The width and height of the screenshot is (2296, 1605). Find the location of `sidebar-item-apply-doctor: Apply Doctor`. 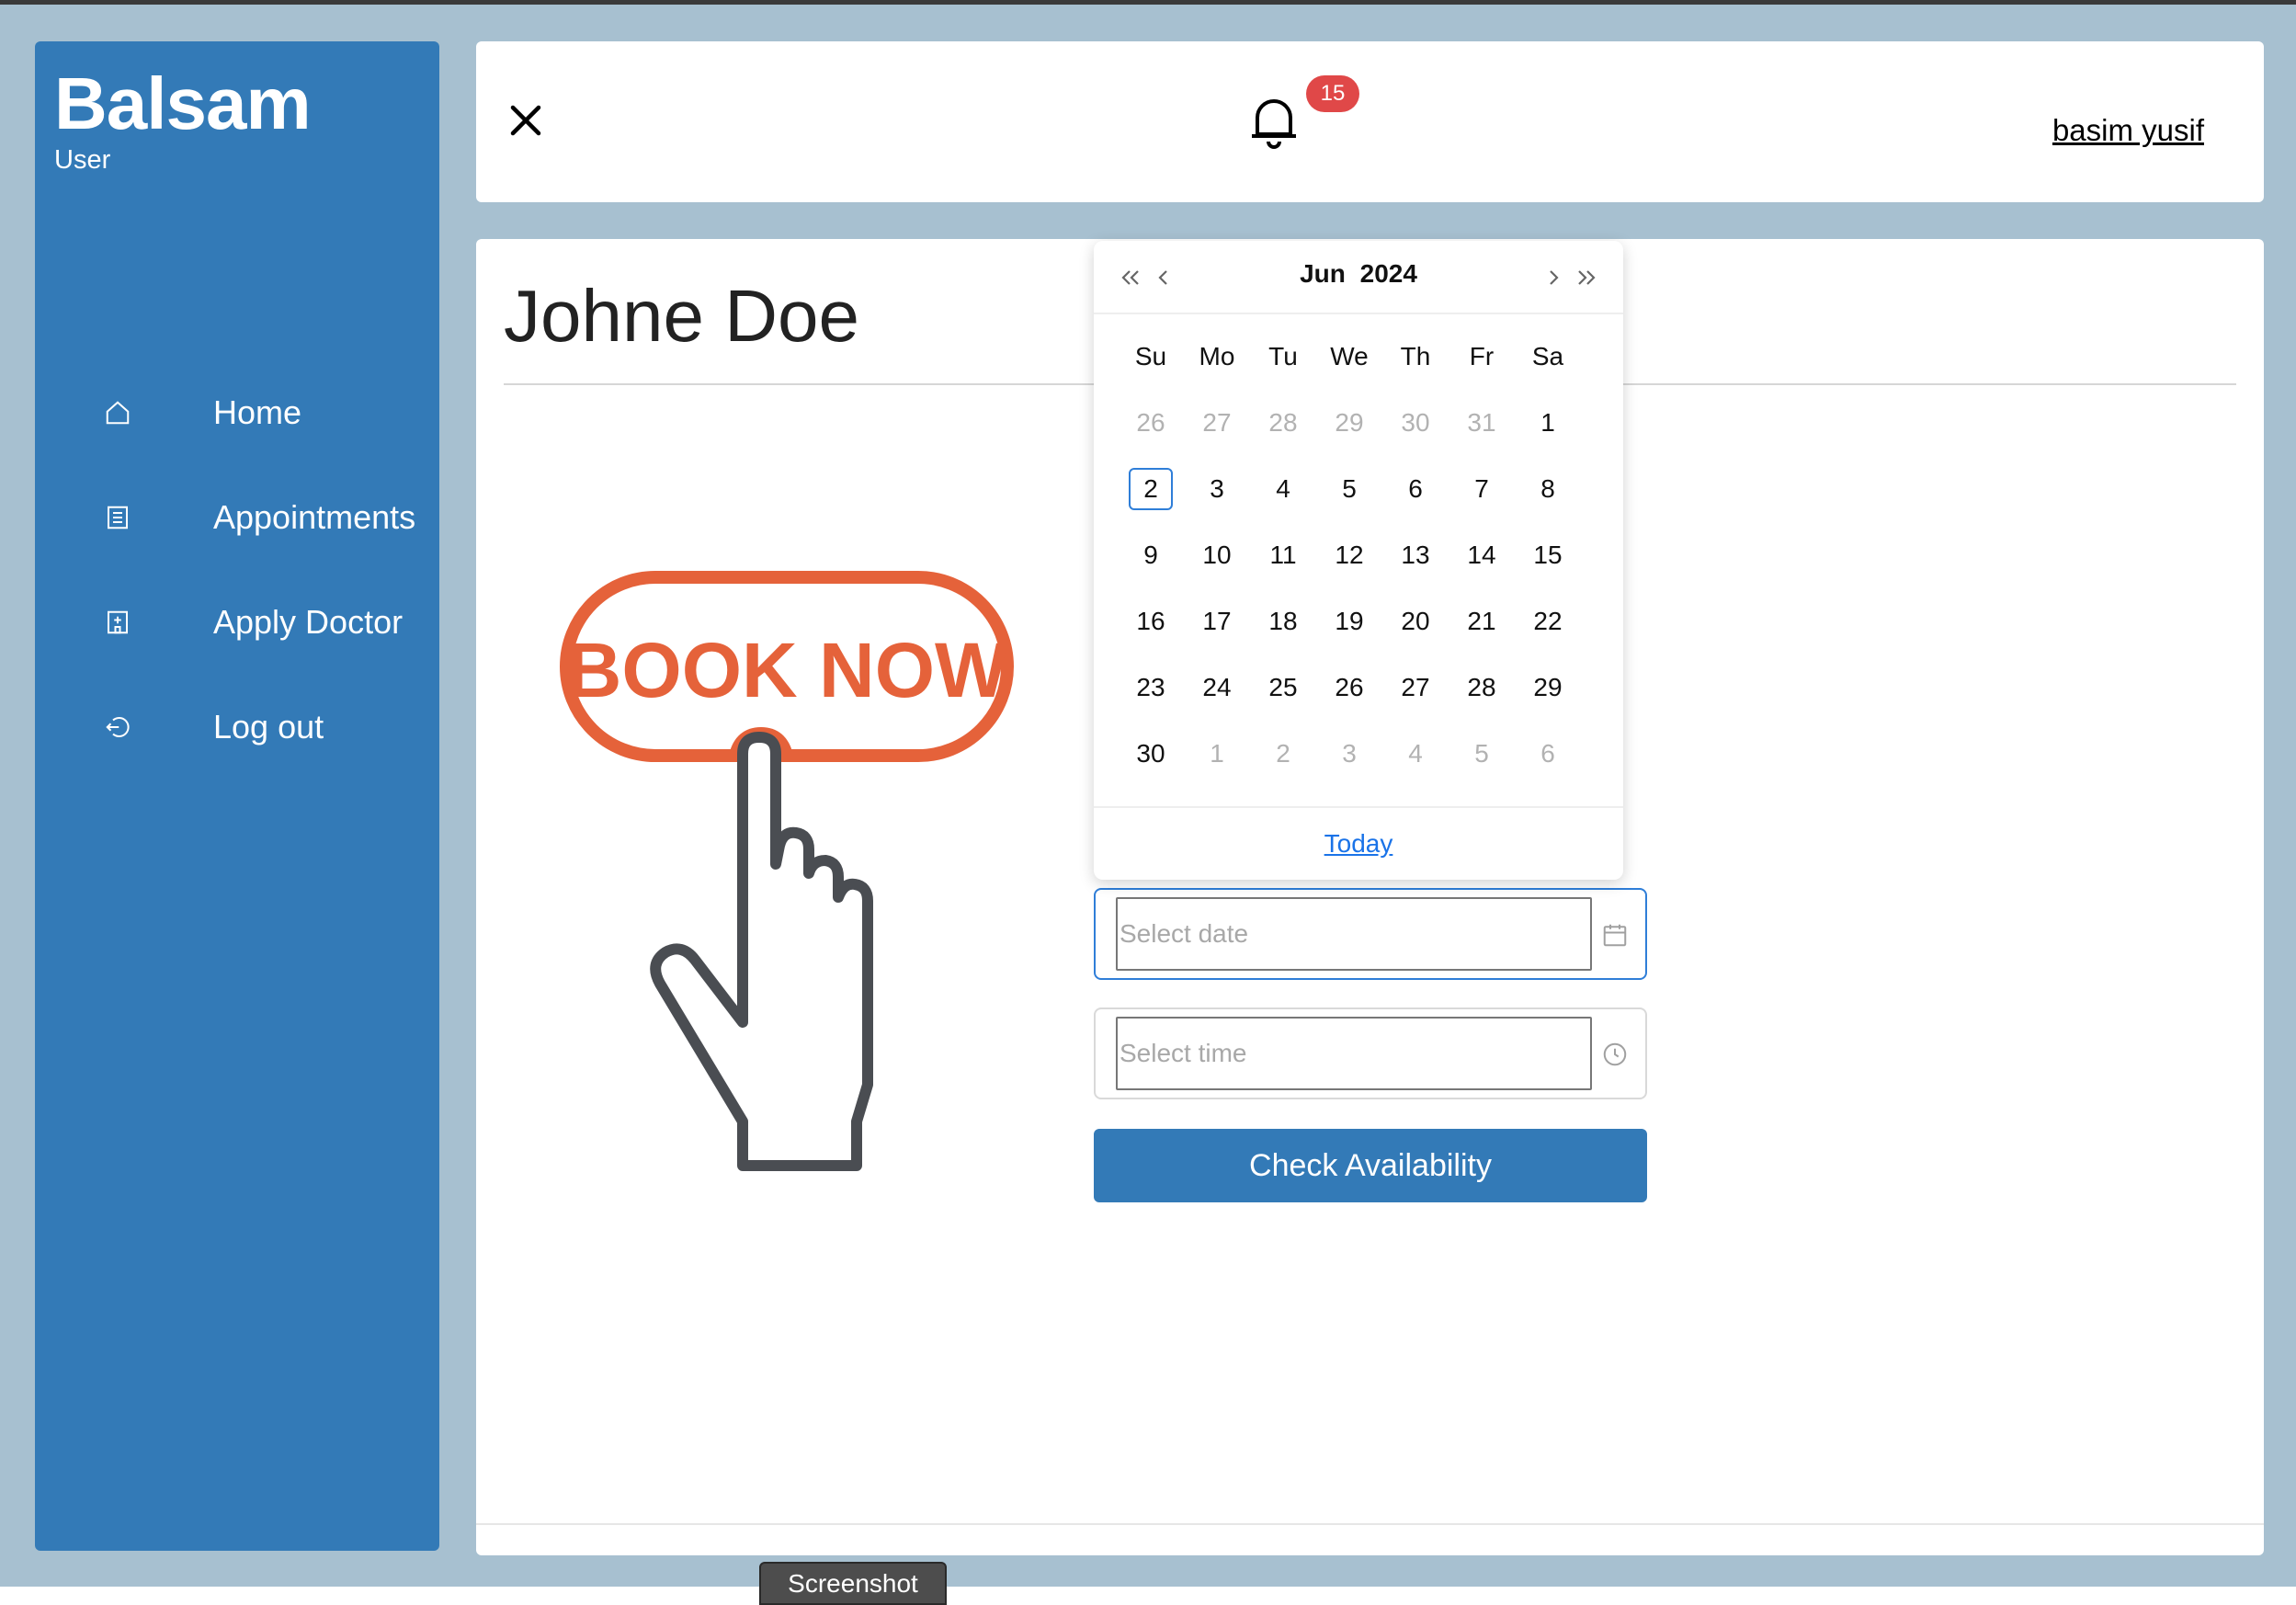

sidebar-item-apply-doctor: Apply Doctor is located at coordinates (251, 622).